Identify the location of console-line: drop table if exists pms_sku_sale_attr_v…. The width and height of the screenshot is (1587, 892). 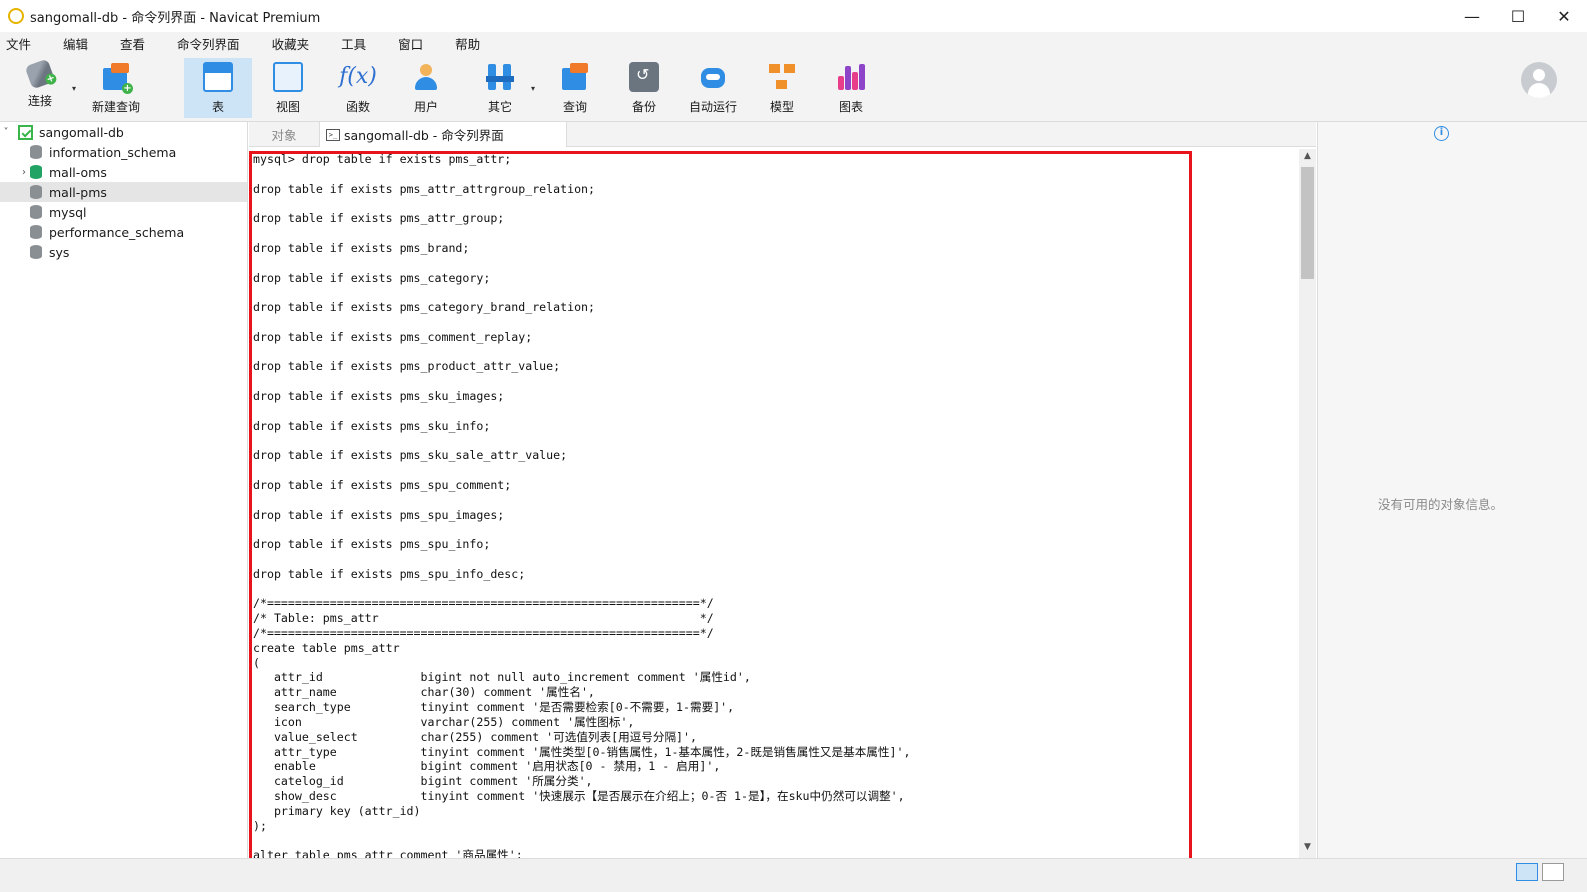
(410, 455).